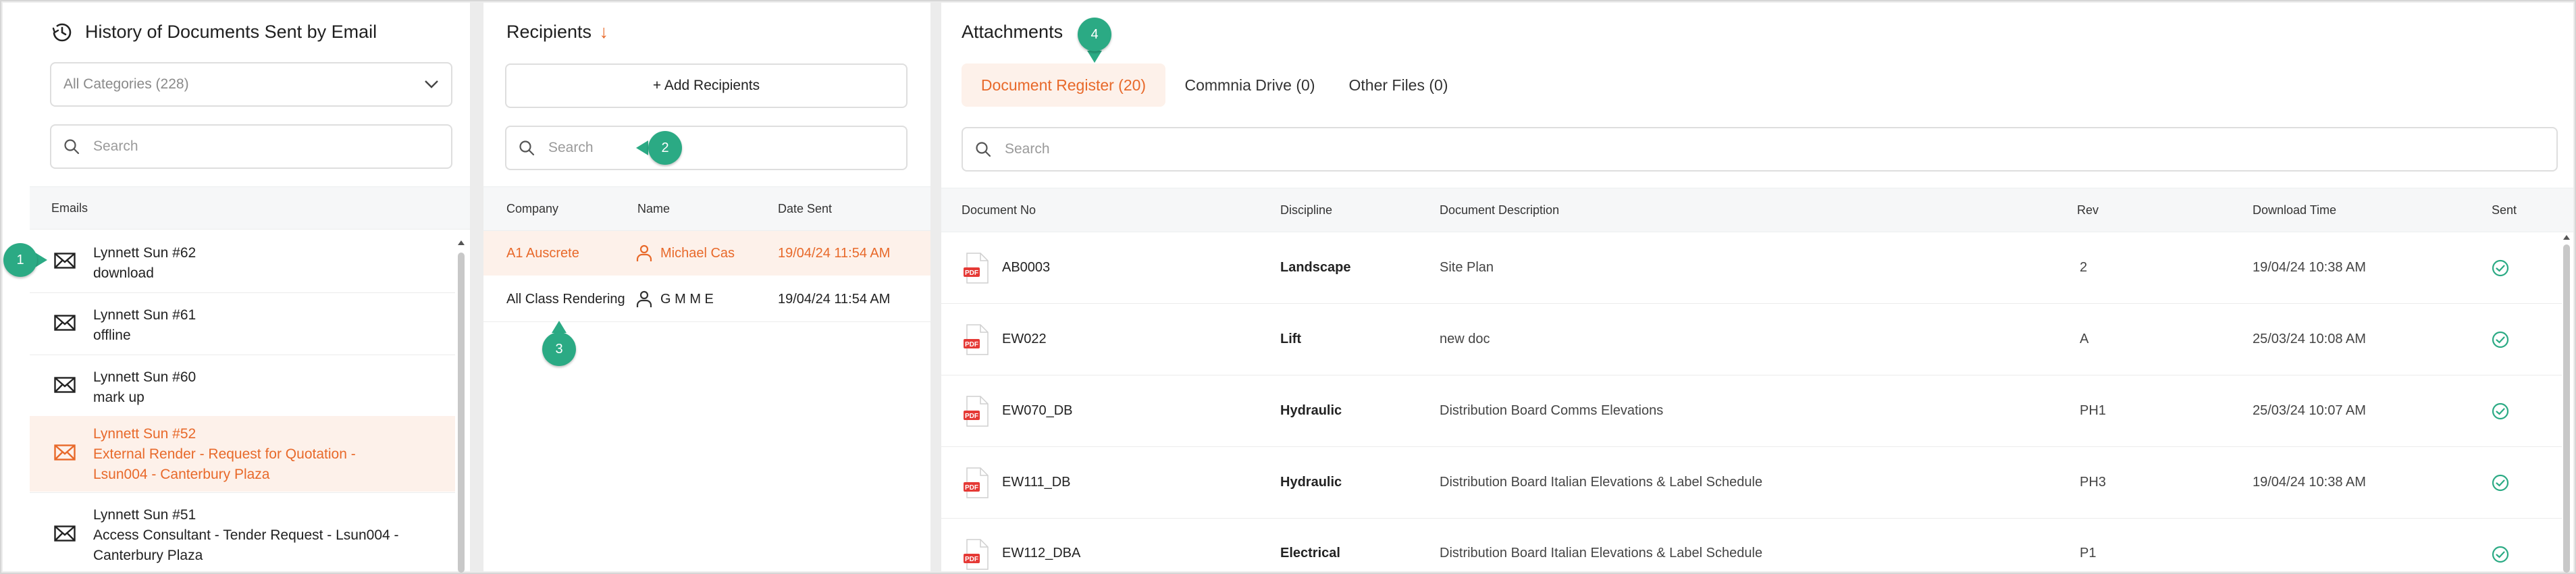 This screenshot has width=2576, height=574. I want to click on scroll-up-icon, so click(2566, 237).